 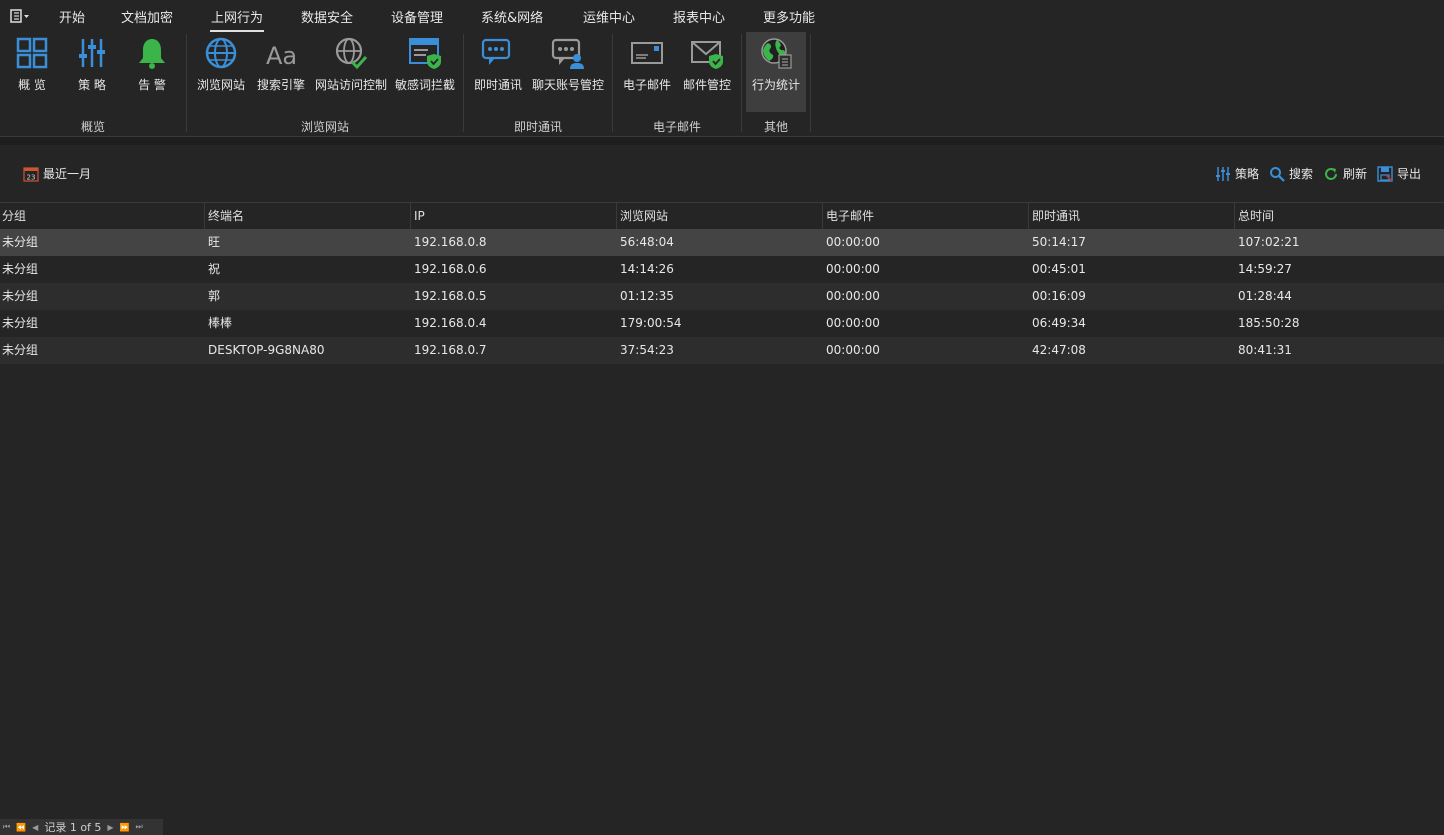 What do you see at coordinates (496, 51) in the screenshot?
I see `chat-bubble-icon` at bounding box center [496, 51].